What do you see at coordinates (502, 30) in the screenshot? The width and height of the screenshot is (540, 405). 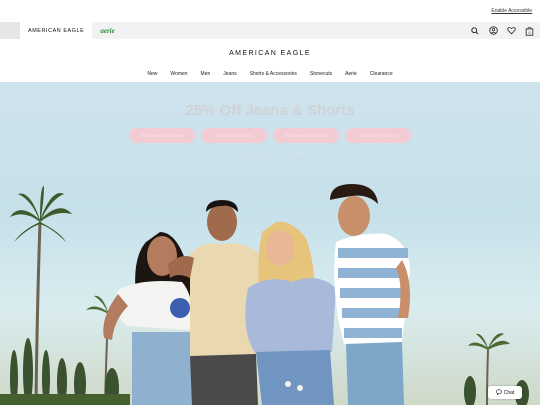 I see `header-icons: 0` at bounding box center [502, 30].